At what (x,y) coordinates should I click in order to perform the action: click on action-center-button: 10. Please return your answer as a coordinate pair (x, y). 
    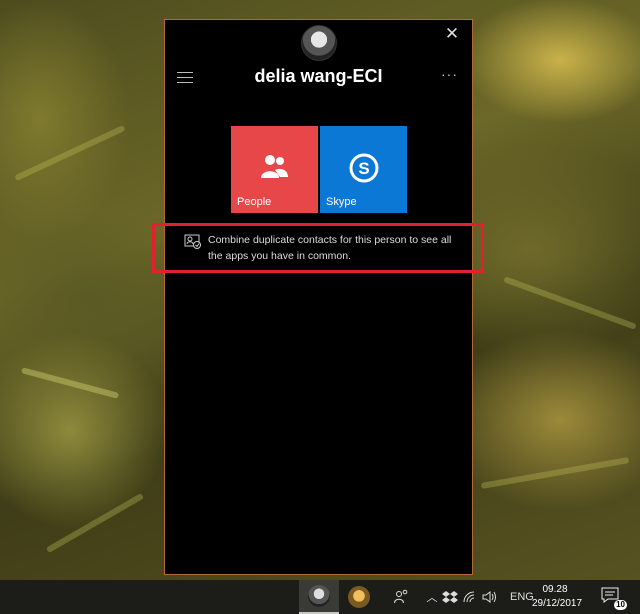
    Looking at the image, I should click on (614, 598).